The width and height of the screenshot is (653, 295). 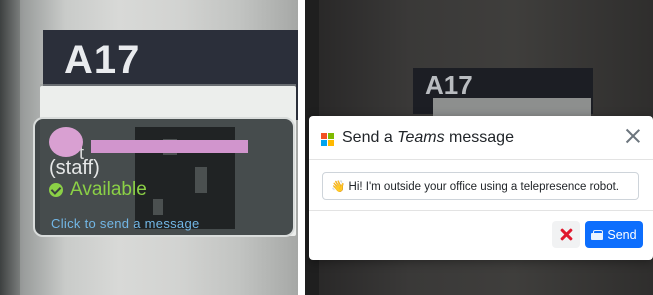 I want to click on dialog-title-suffix: message, so click(x=479, y=137).